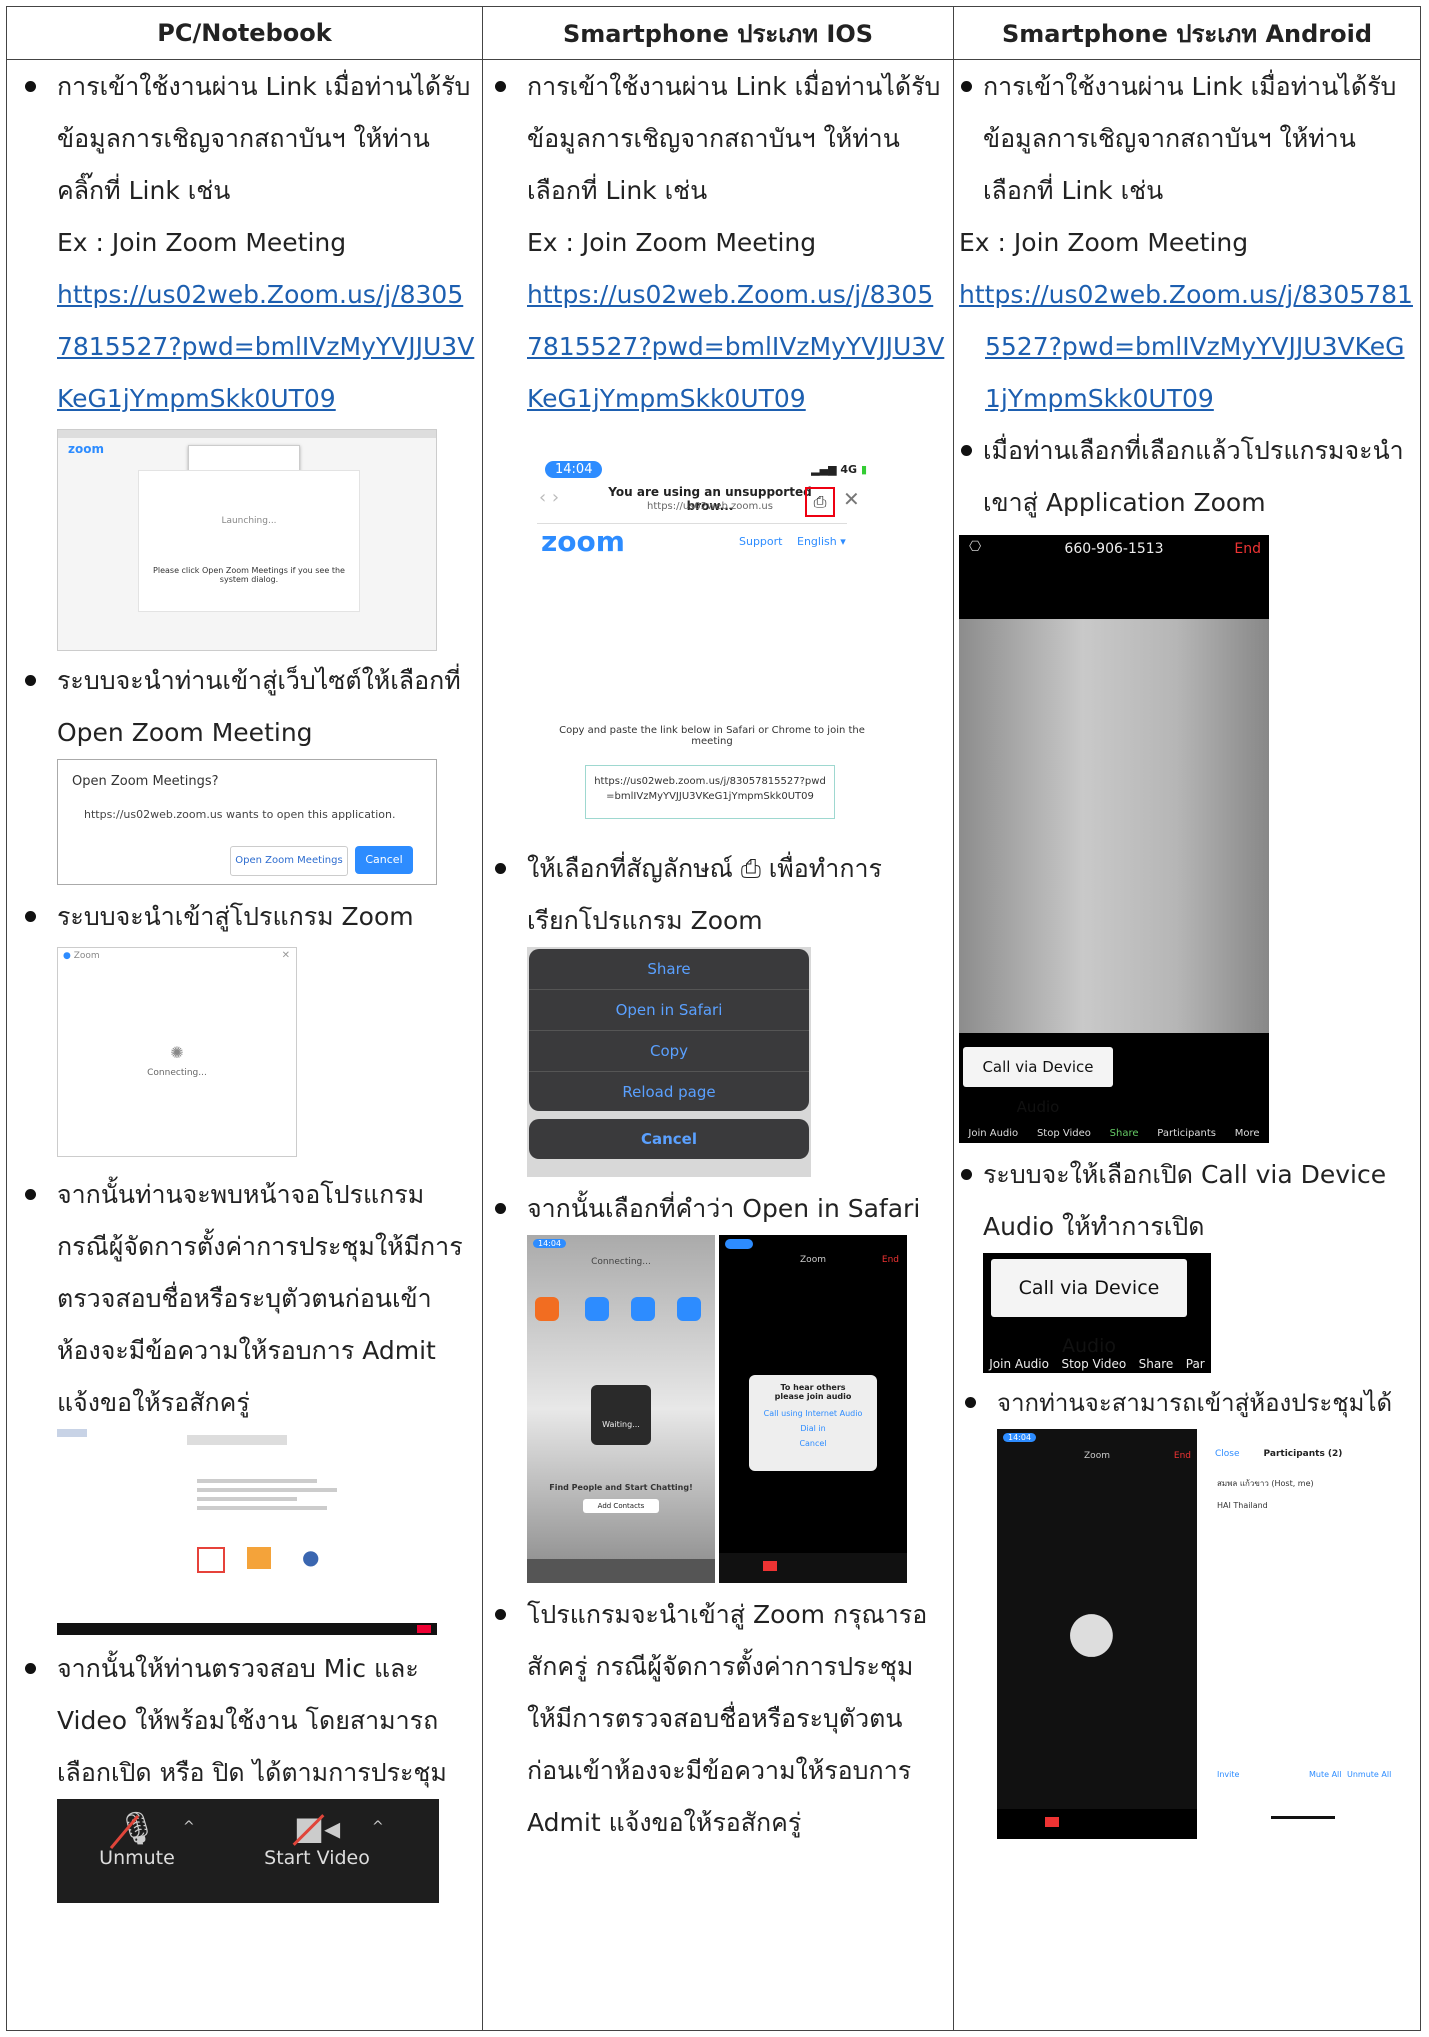 The image size is (1429, 2037). I want to click on android-meeting-screen: 14:04 Zoom End ●, so click(1097, 1634).